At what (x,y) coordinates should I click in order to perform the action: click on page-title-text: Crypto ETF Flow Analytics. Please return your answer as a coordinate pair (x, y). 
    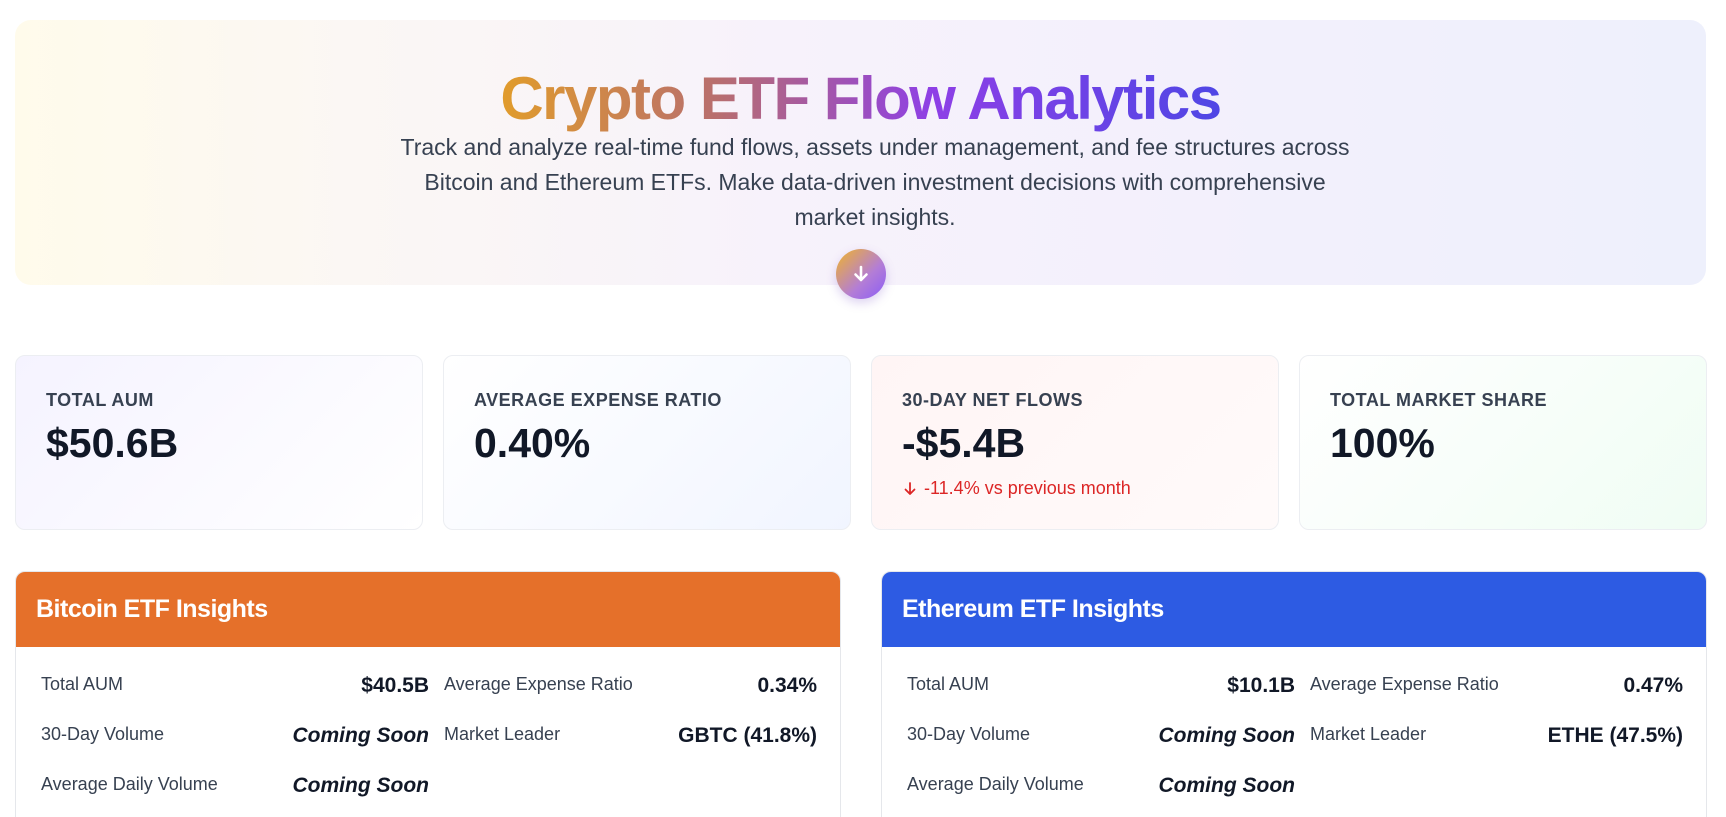
    Looking at the image, I should click on (861, 98).